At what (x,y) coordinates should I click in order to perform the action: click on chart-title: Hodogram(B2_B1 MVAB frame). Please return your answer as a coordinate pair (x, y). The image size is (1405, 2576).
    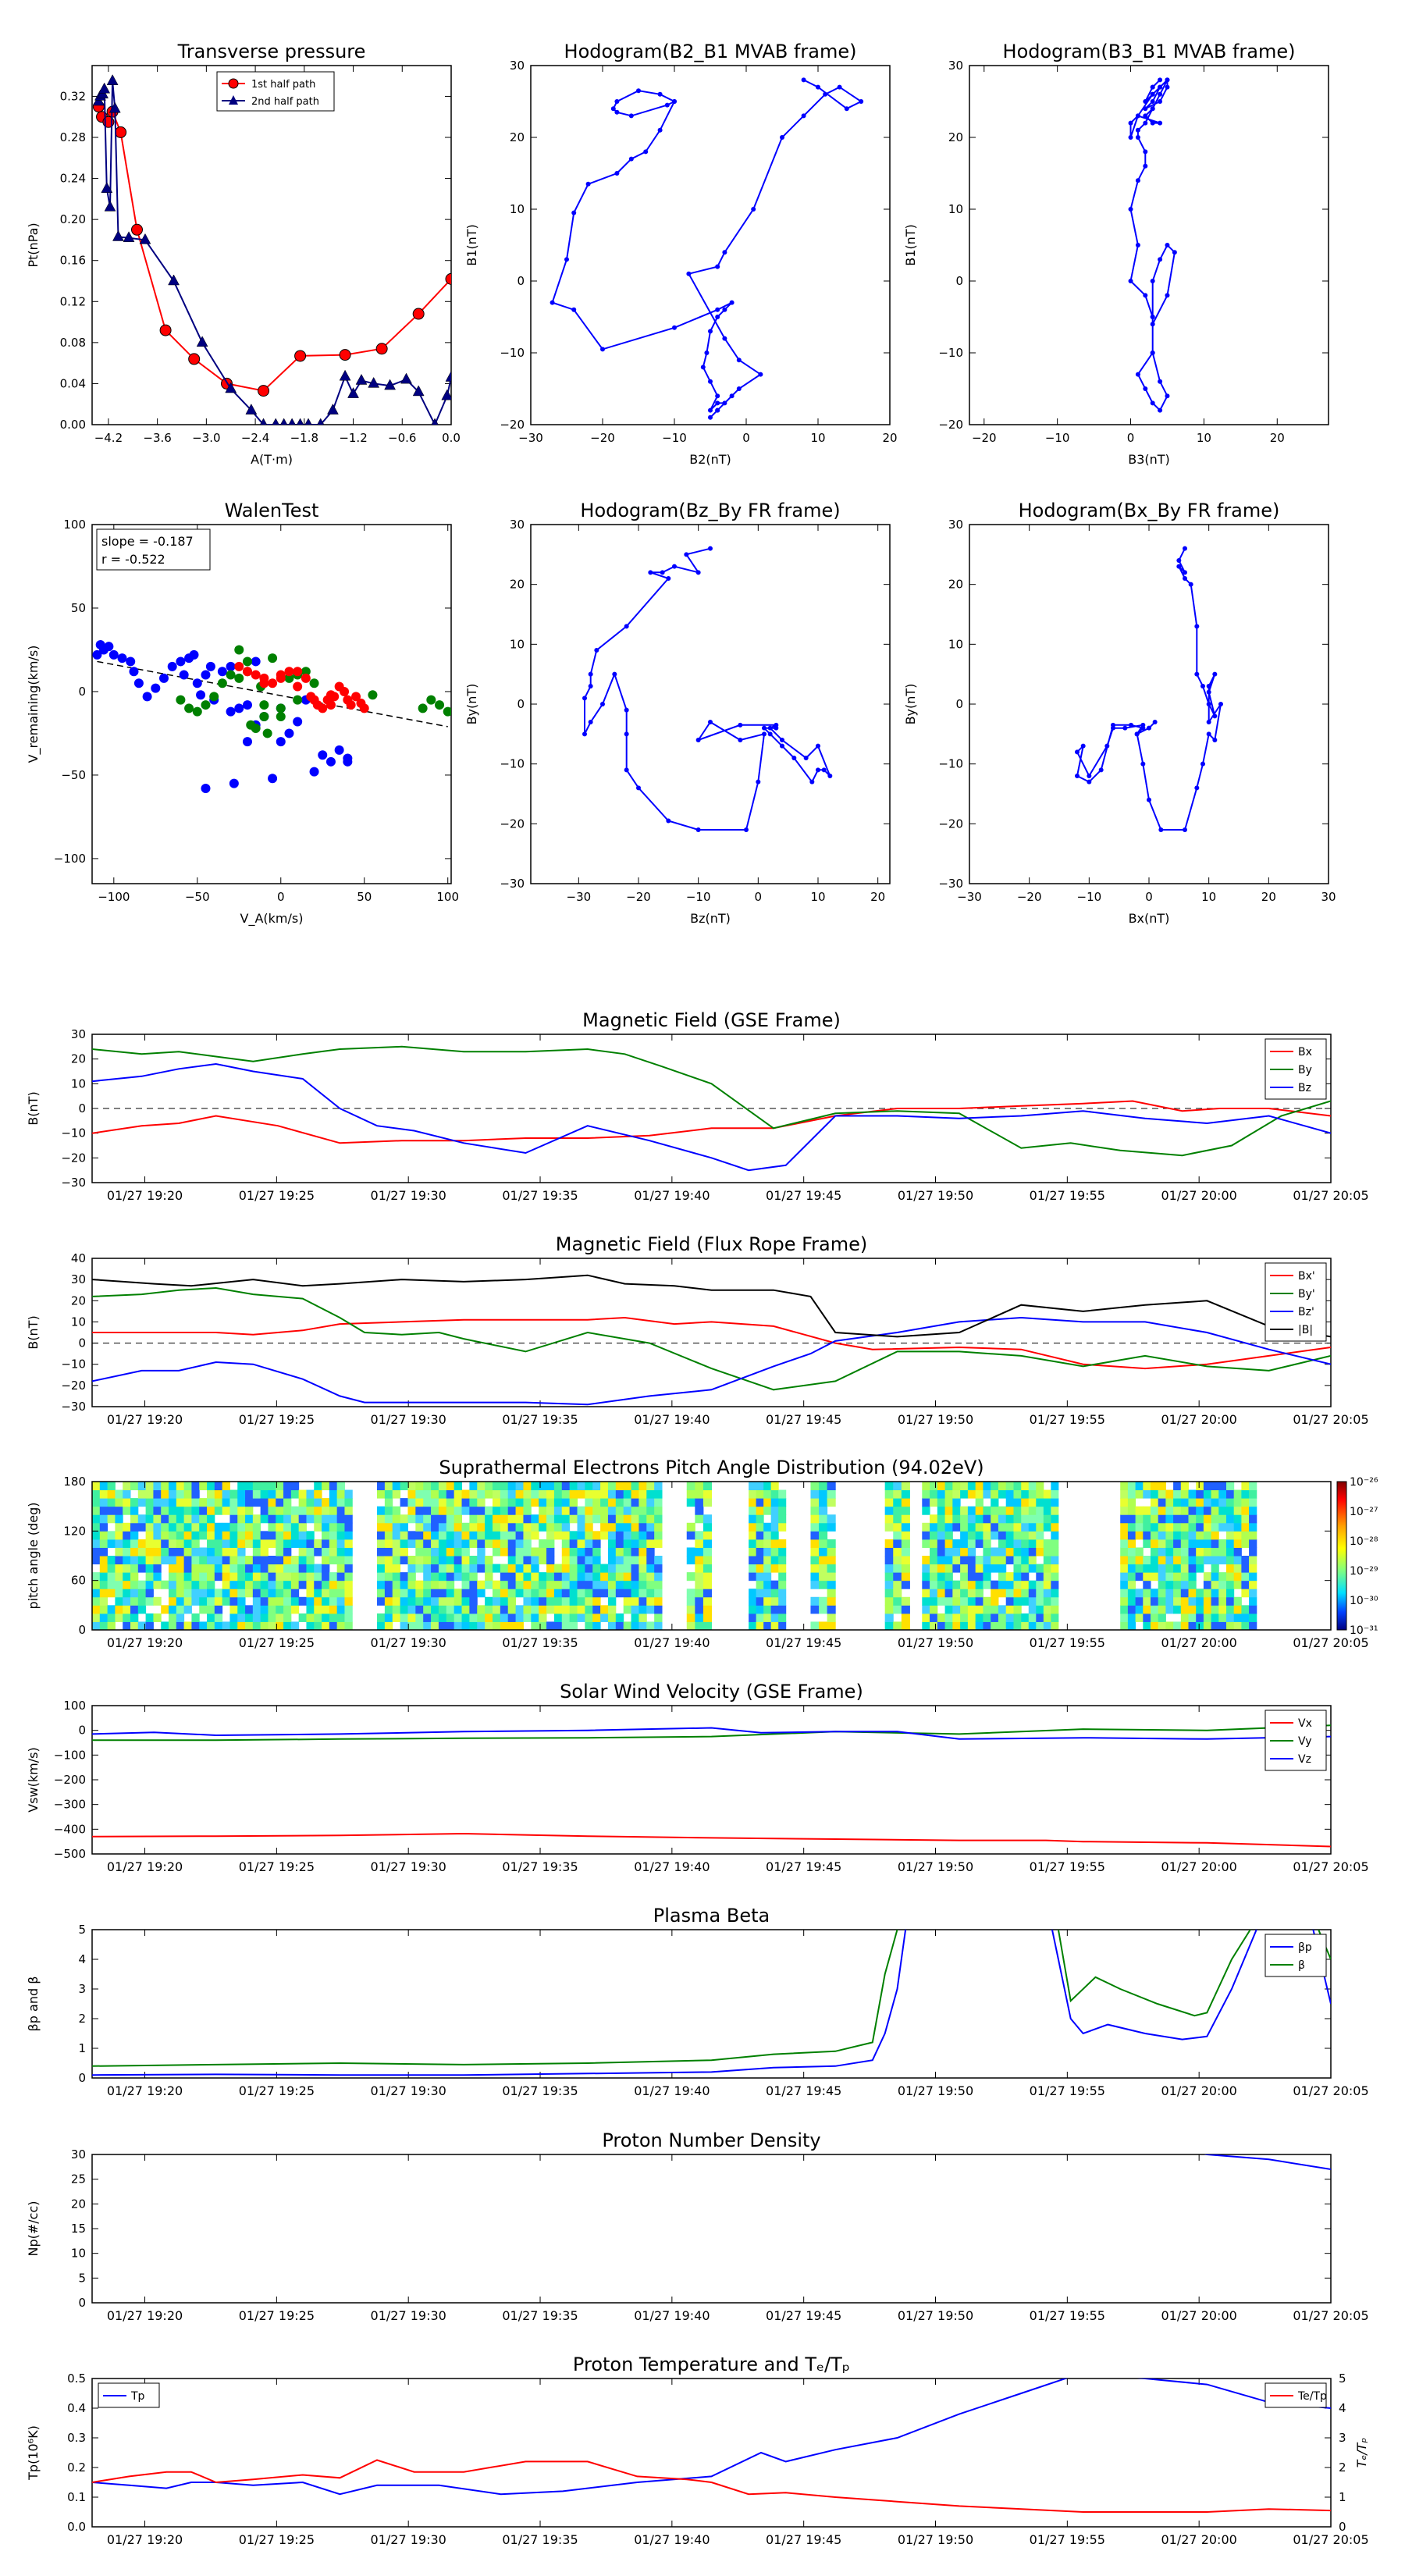
    Looking at the image, I should click on (711, 51).